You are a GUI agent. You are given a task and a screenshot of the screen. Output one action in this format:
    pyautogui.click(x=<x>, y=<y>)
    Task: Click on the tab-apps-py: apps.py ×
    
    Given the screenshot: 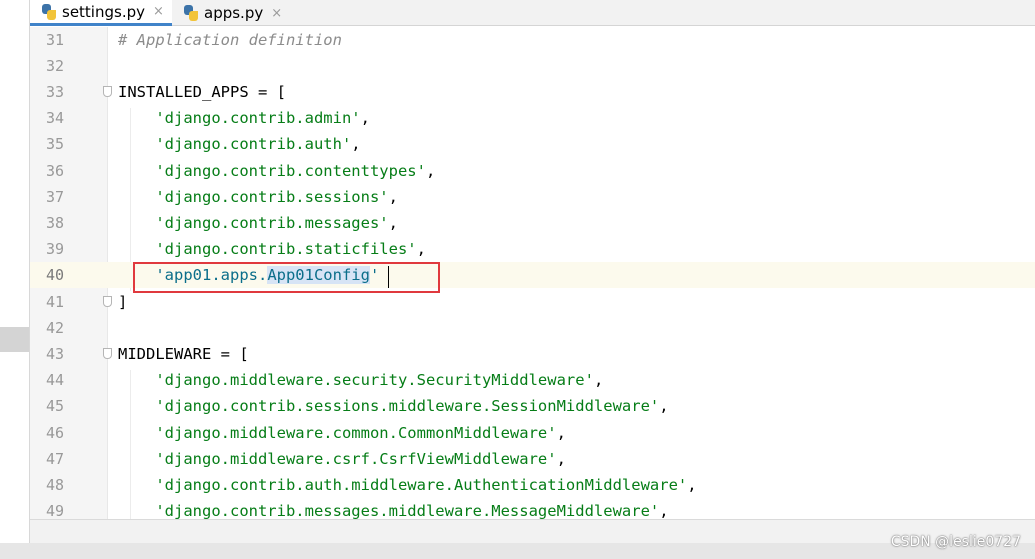 What is the action you would take?
    pyautogui.click(x=232, y=13)
    